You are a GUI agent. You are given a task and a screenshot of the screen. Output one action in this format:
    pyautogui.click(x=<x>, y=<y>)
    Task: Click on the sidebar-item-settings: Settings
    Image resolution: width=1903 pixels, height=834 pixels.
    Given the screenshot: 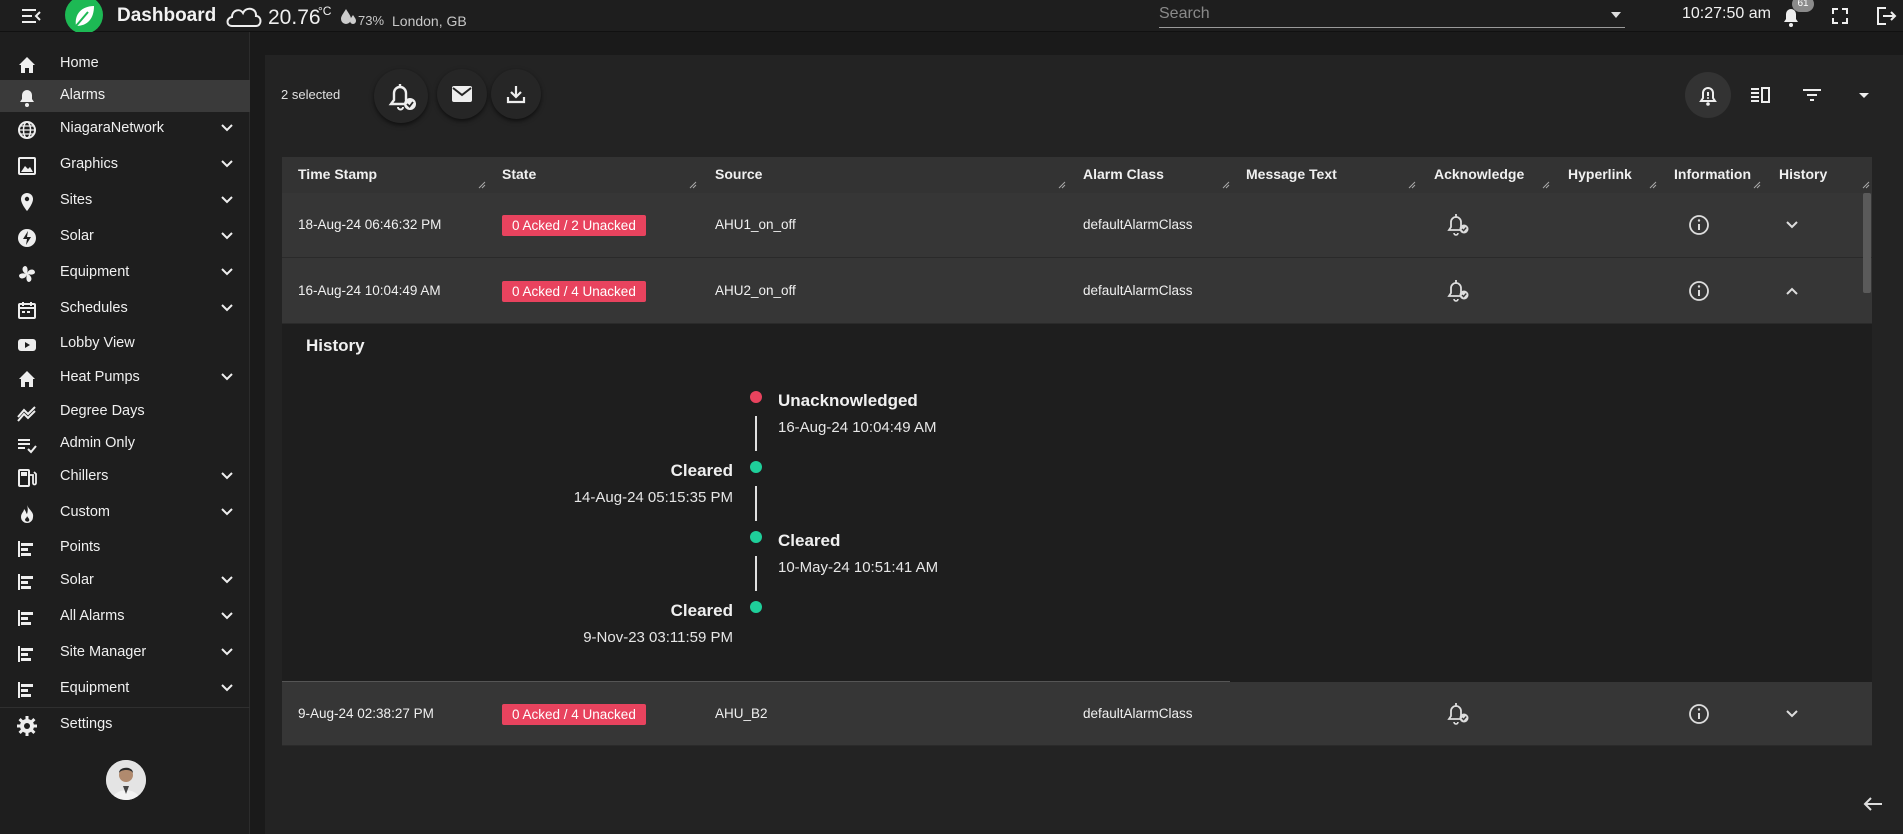 What is the action you would take?
    pyautogui.click(x=125, y=725)
    